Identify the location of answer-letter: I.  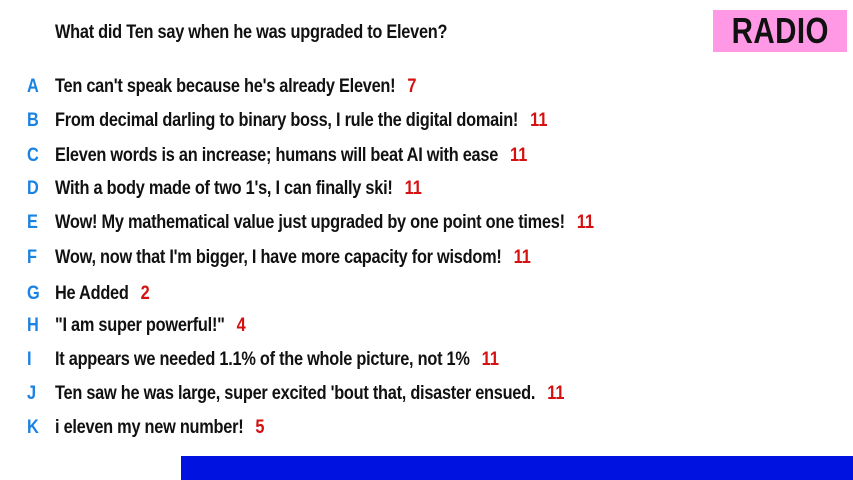
(29, 359).